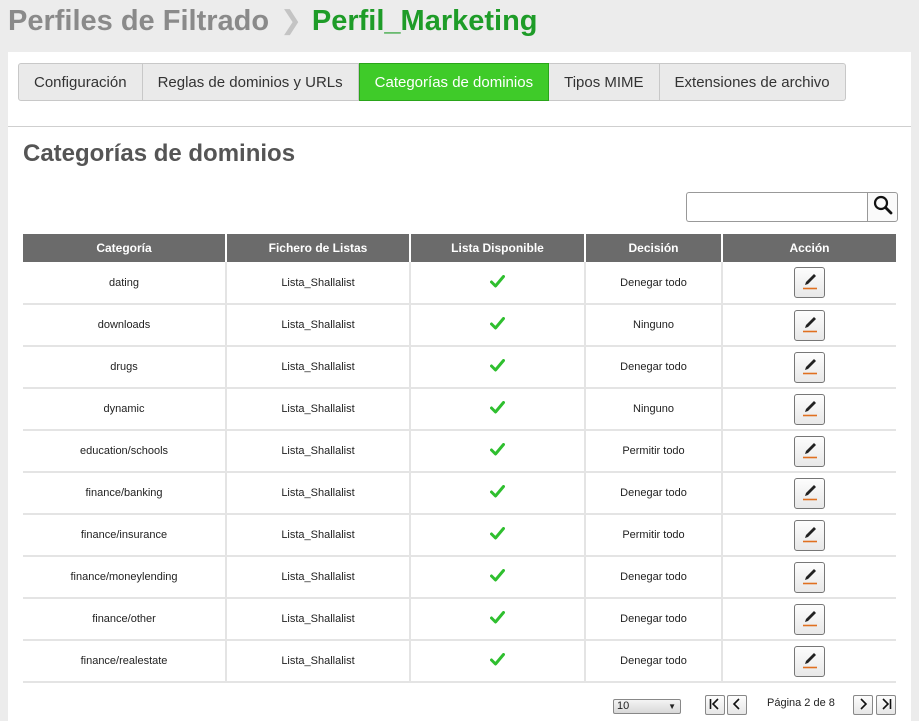 The width and height of the screenshot is (919, 721). What do you see at coordinates (81, 82) in the screenshot?
I see `tab-configuracion: Configuración` at bounding box center [81, 82].